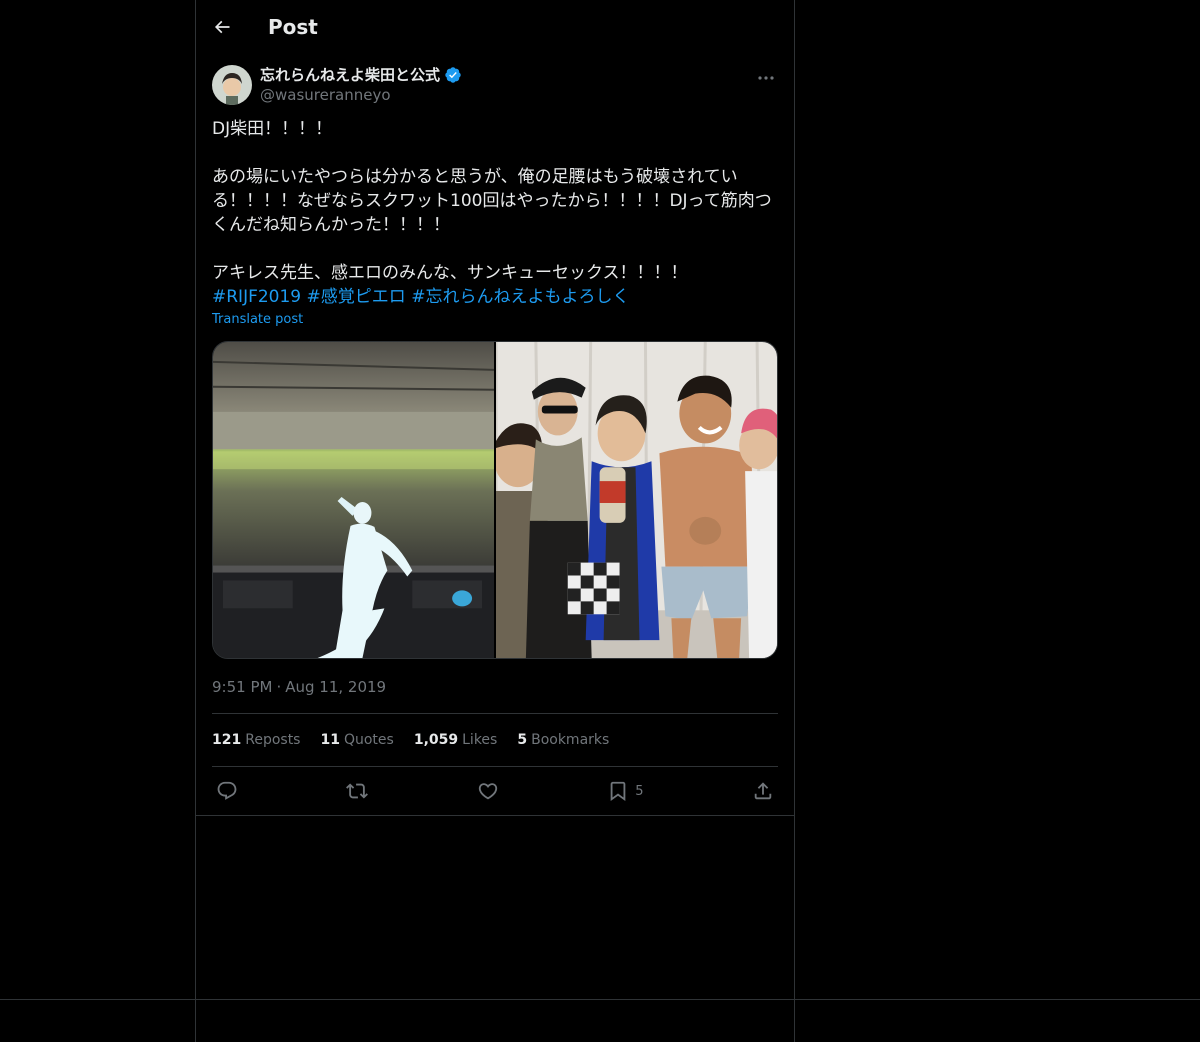  I want to click on bookmark-icon, so click(618, 791).